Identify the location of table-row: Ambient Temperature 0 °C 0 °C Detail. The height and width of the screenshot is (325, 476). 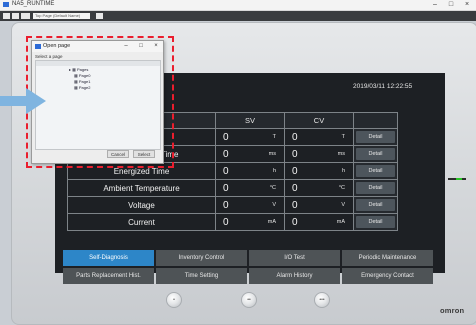
(232, 188).